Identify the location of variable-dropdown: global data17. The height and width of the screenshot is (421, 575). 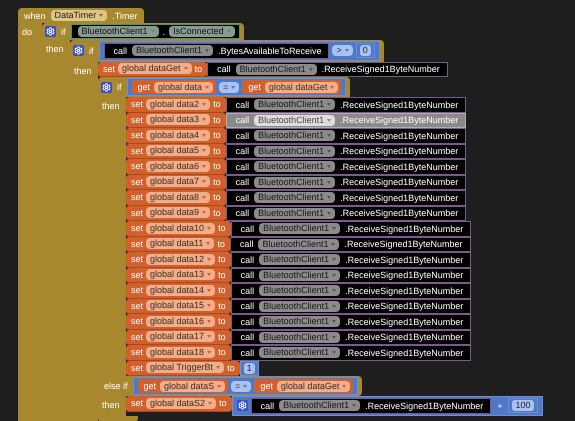
(181, 336).